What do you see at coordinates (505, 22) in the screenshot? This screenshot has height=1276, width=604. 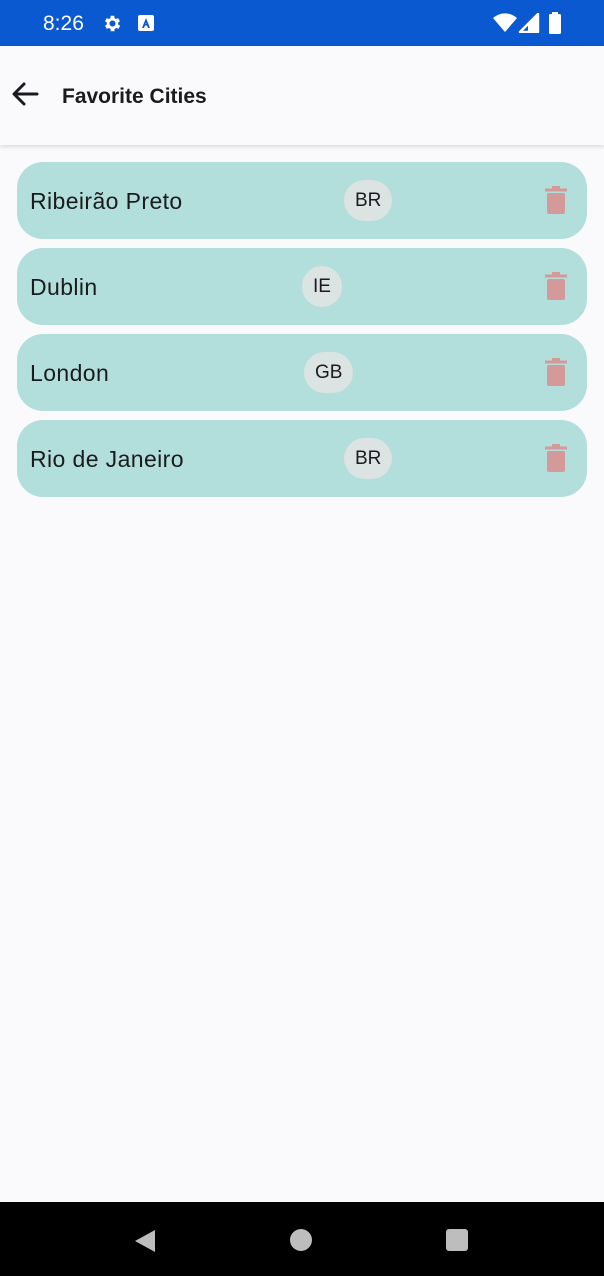 I see `wifi-icon` at bounding box center [505, 22].